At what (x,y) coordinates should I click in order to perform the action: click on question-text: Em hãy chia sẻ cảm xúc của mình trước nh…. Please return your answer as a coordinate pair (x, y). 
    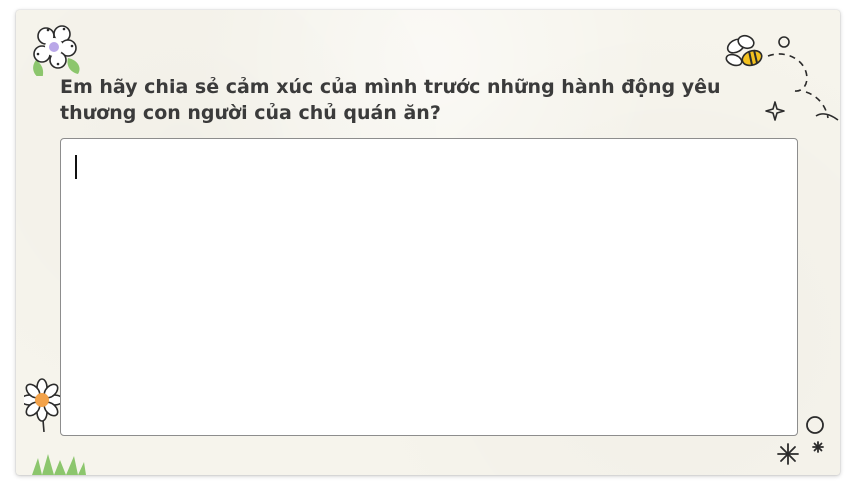
    Looking at the image, I should click on (390, 100).